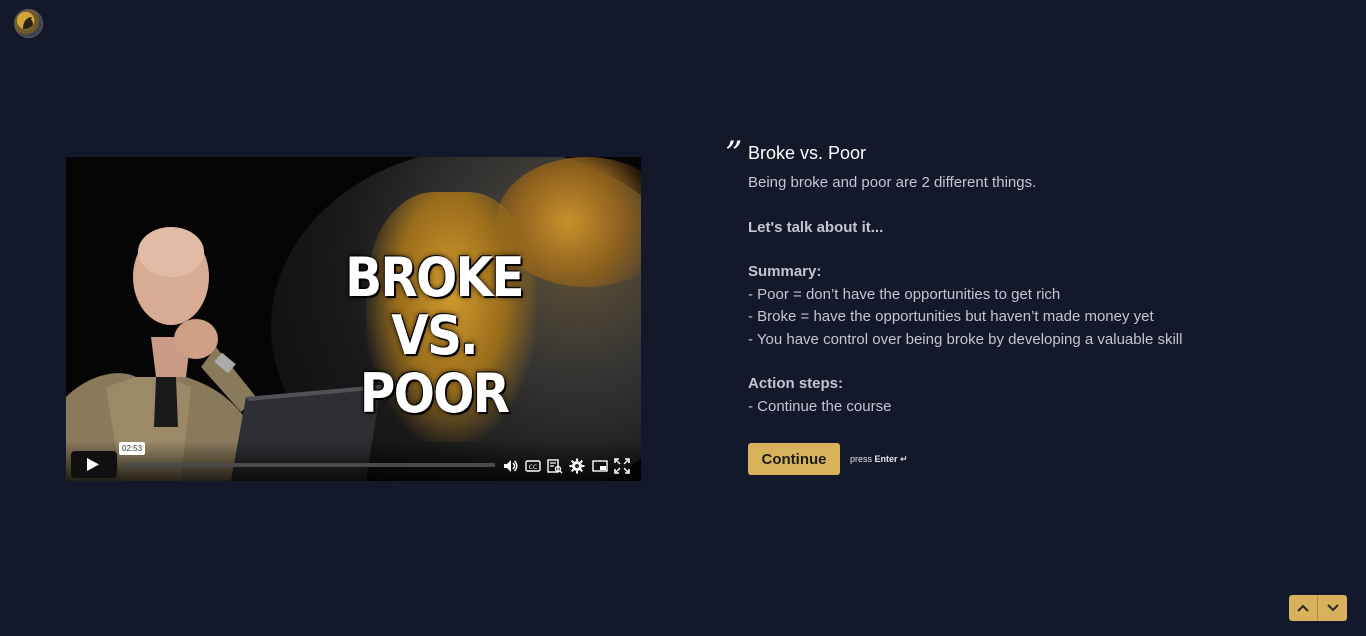 The width and height of the screenshot is (1366, 636). I want to click on summary-heading: Summary:, so click(785, 271).